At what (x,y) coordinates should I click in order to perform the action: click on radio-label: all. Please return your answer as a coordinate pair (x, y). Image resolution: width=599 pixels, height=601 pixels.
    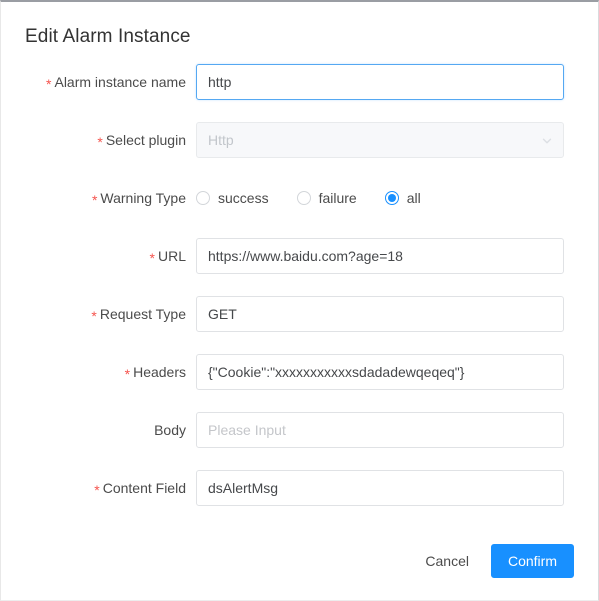
    Looking at the image, I should click on (413, 198).